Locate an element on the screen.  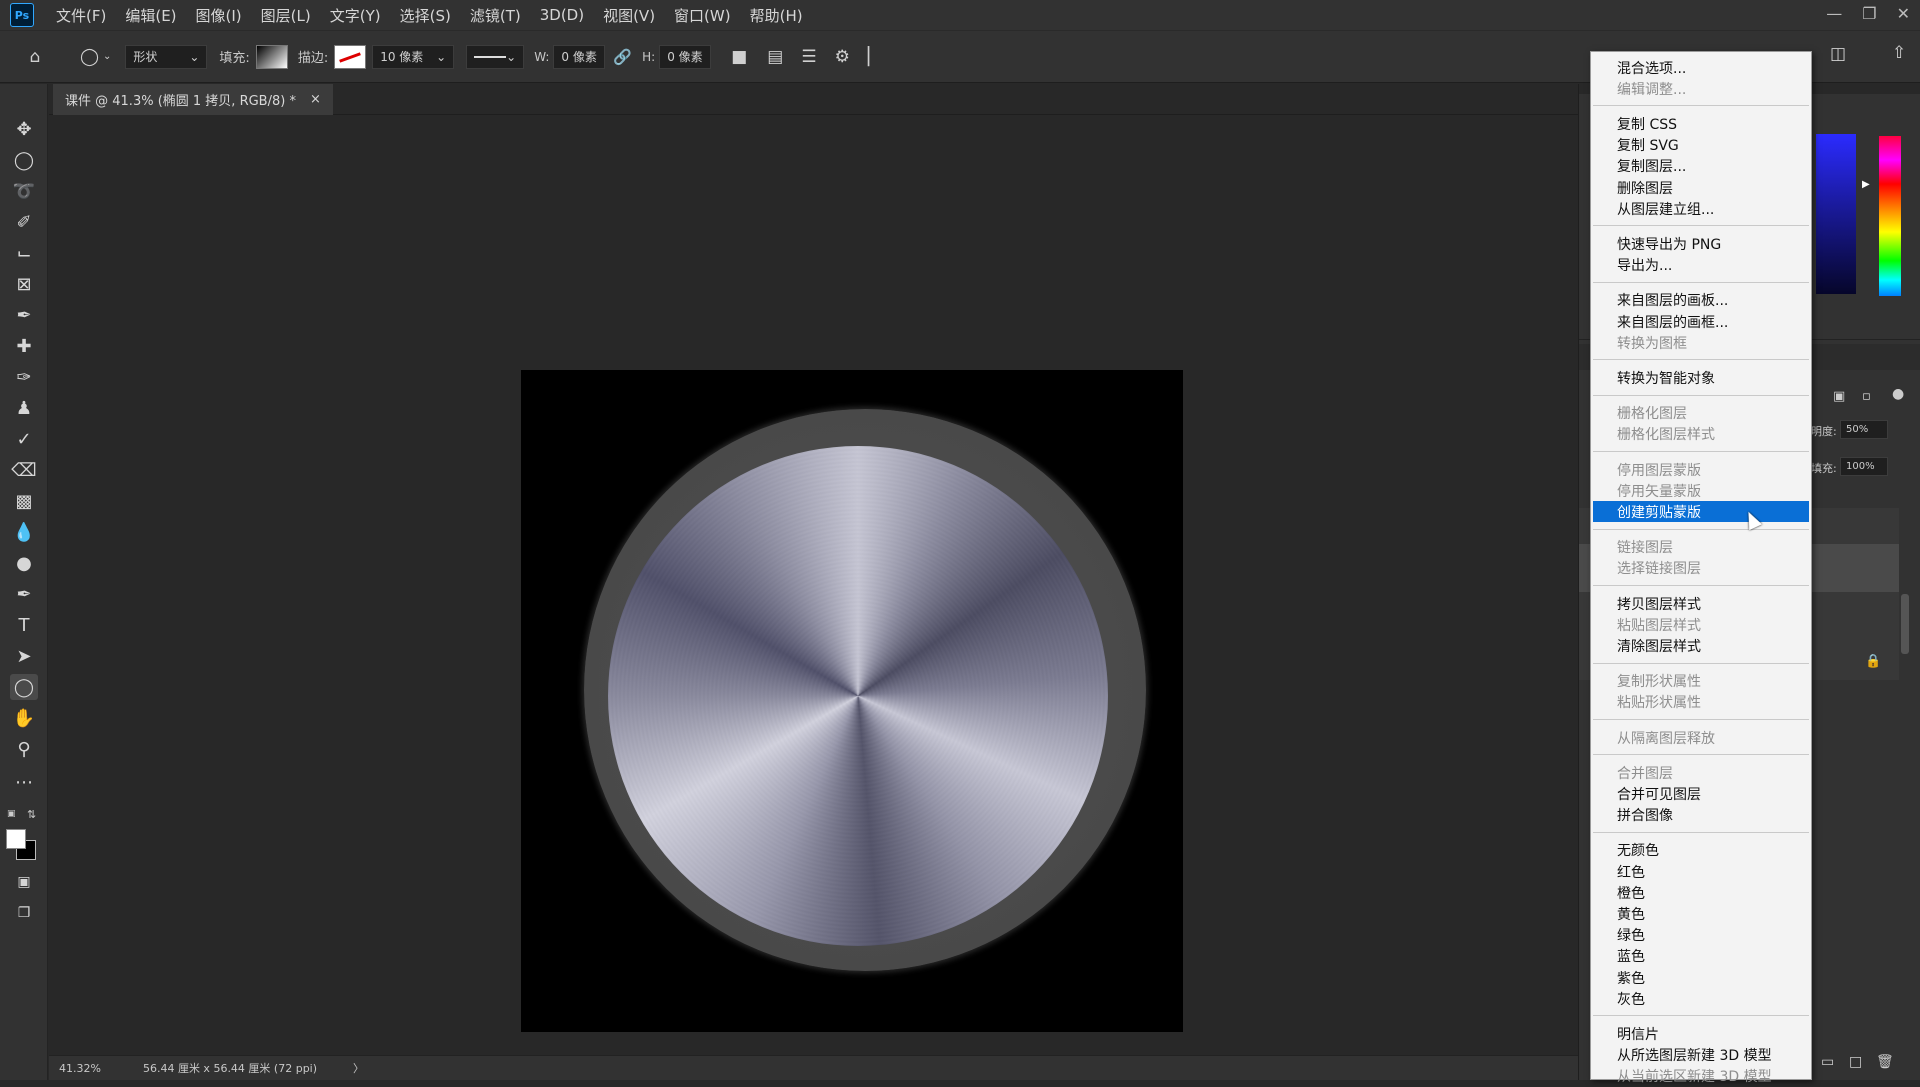
default-colors-icon: ▣ is located at coordinates (14, 816).